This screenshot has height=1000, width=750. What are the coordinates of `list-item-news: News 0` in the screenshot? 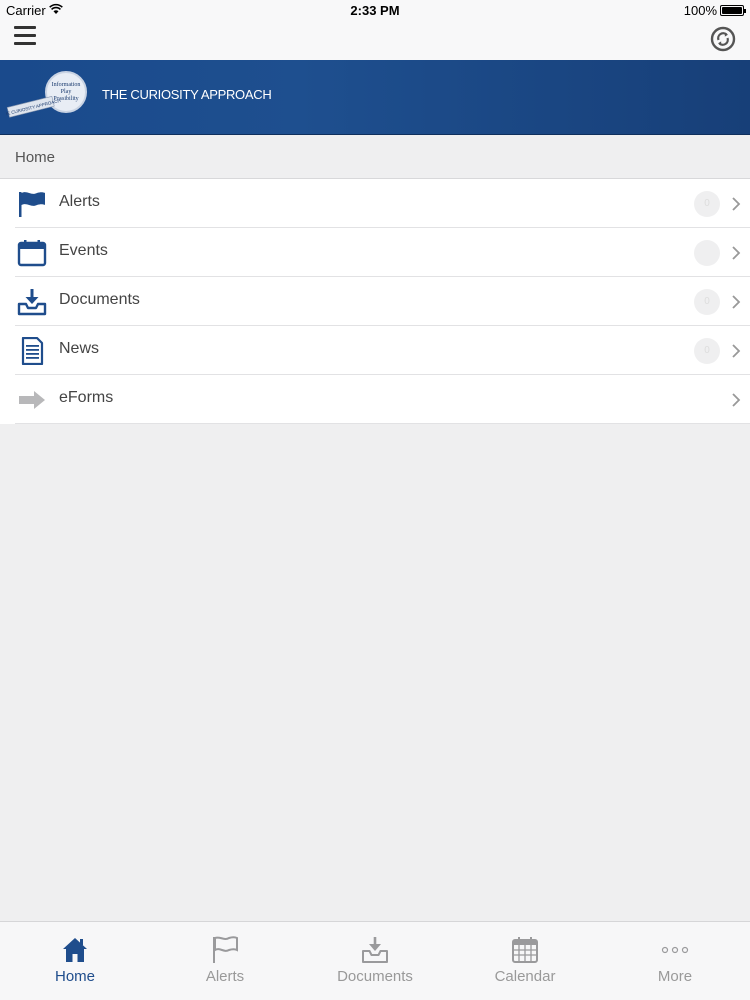 It's located at (375, 350).